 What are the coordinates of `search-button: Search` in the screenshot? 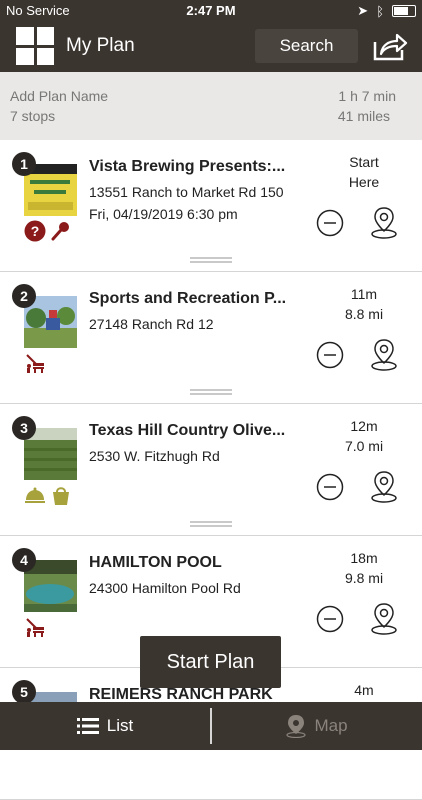 It's located at (306, 46).